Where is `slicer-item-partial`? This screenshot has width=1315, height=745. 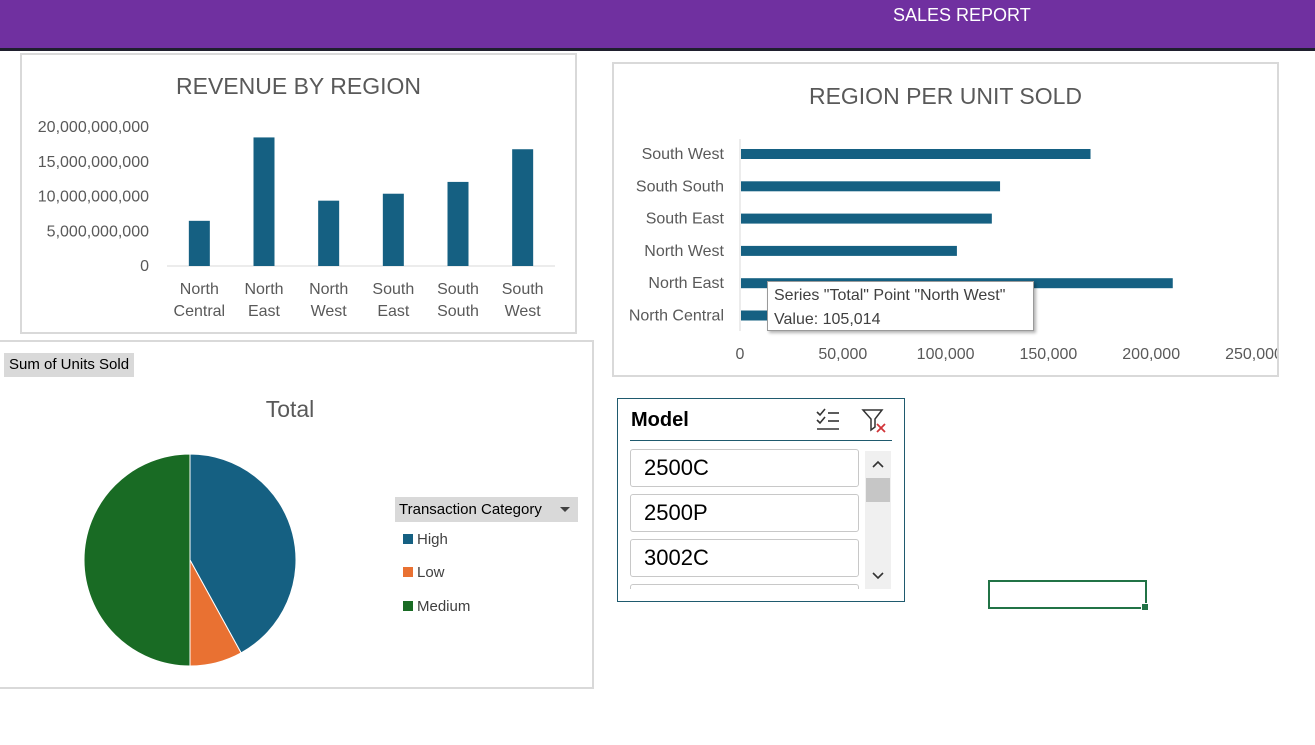
slicer-item-partial is located at coordinates (744, 586).